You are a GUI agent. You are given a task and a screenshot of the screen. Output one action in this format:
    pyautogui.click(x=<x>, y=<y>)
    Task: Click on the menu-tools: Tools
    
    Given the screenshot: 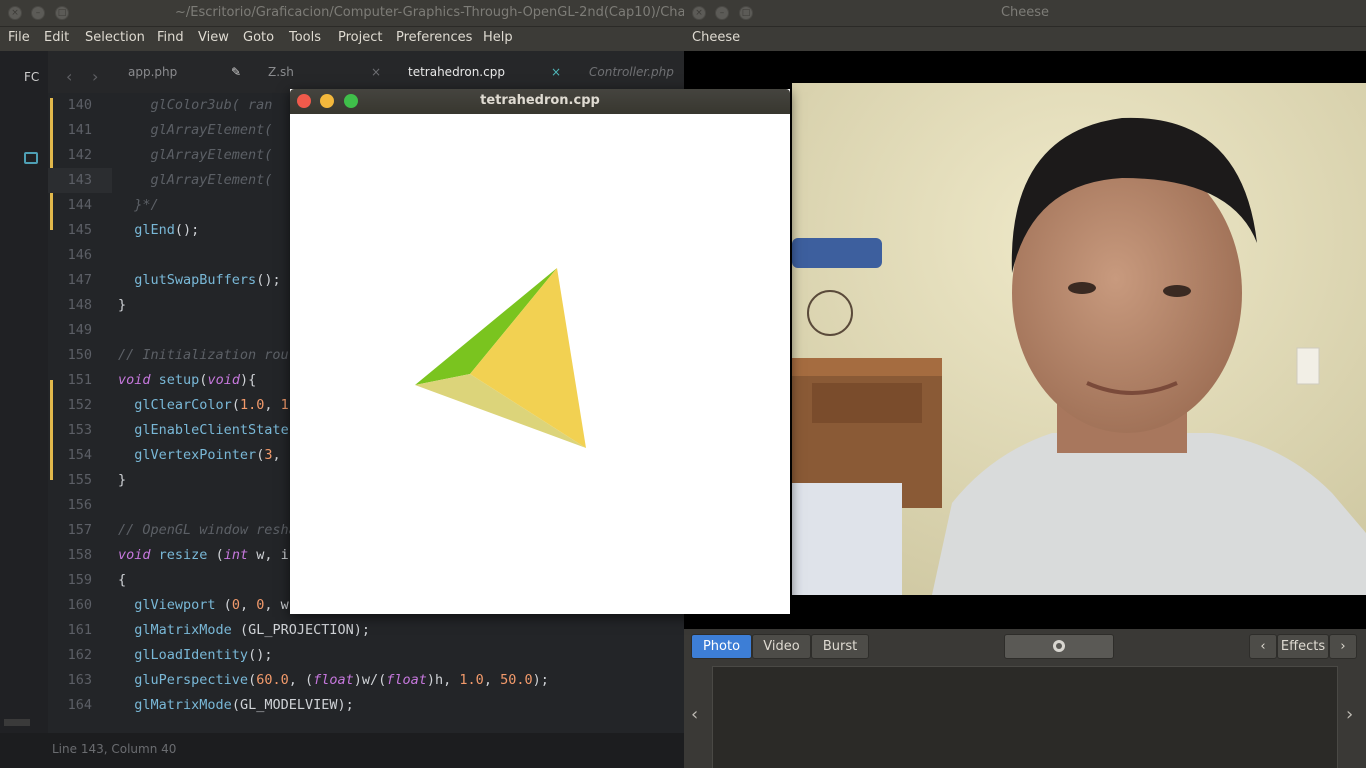 What is the action you would take?
    pyautogui.click(x=305, y=37)
    